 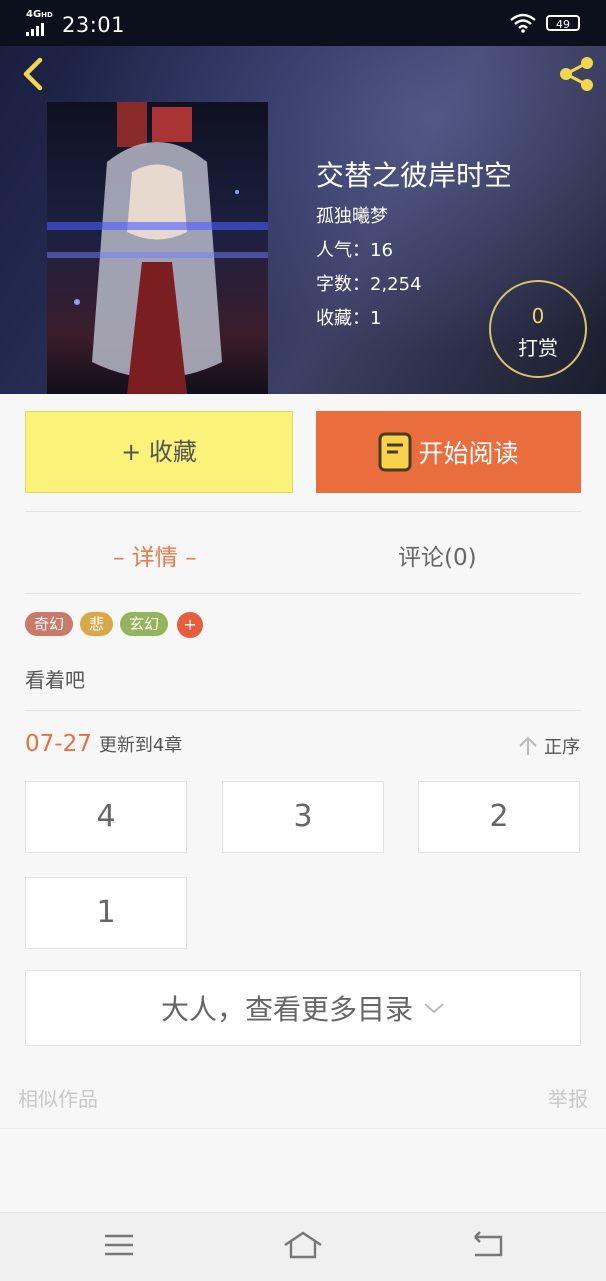 I want to click on home-icon, so click(x=303, y=1245).